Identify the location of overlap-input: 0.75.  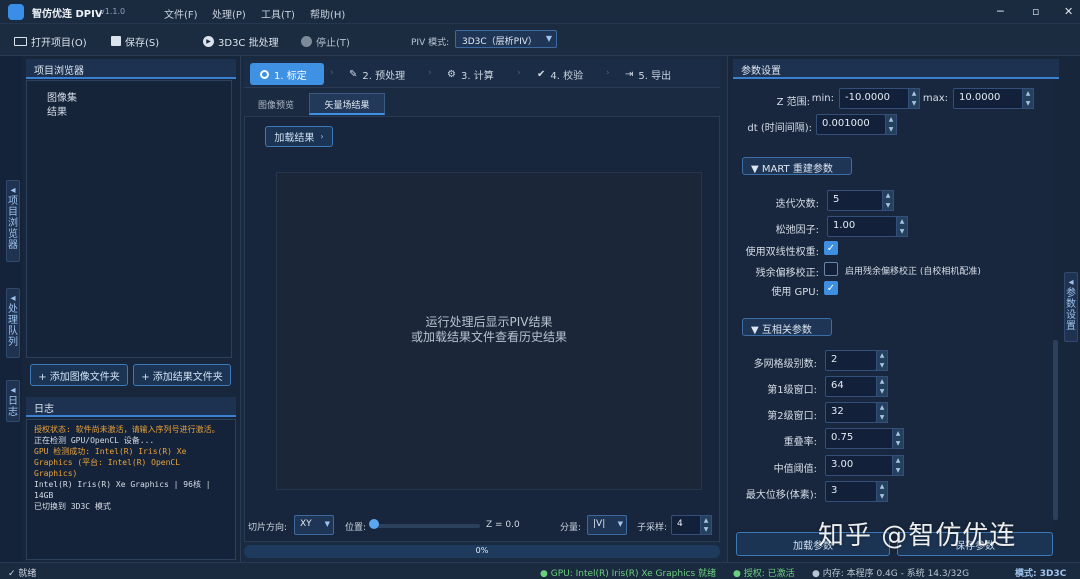
(859, 438).